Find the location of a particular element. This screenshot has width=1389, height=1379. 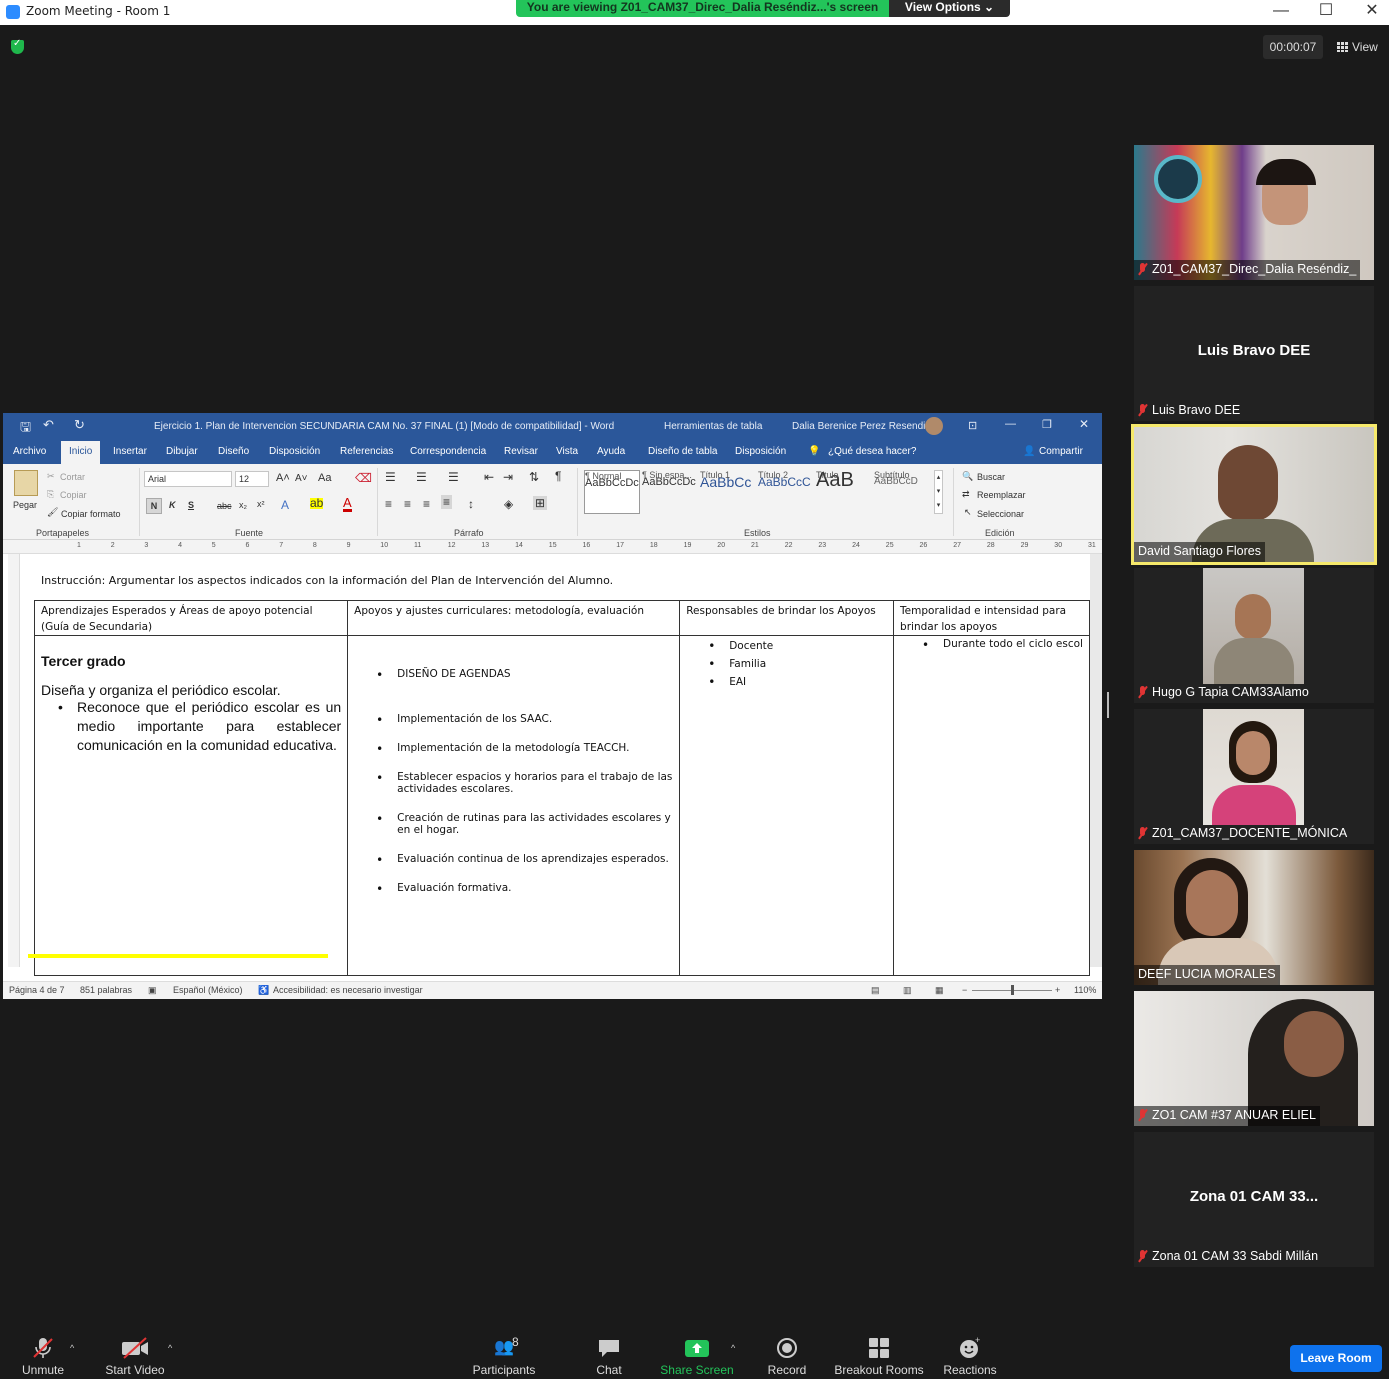

bold-icon: N is located at coordinates (154, 506).